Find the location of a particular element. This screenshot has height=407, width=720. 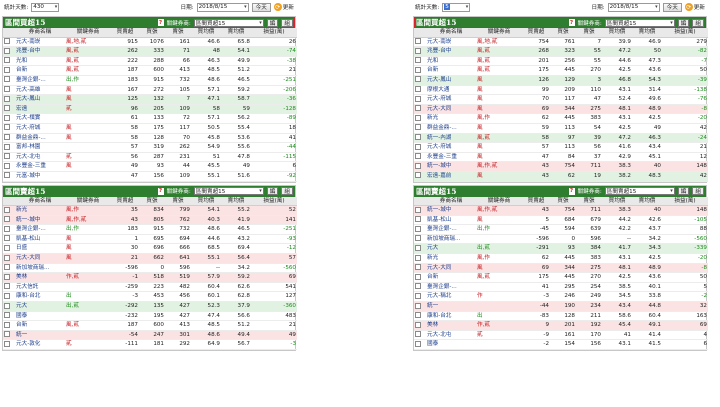

broker-name: 永豐金-三重 is located at coordinates (40, 166).